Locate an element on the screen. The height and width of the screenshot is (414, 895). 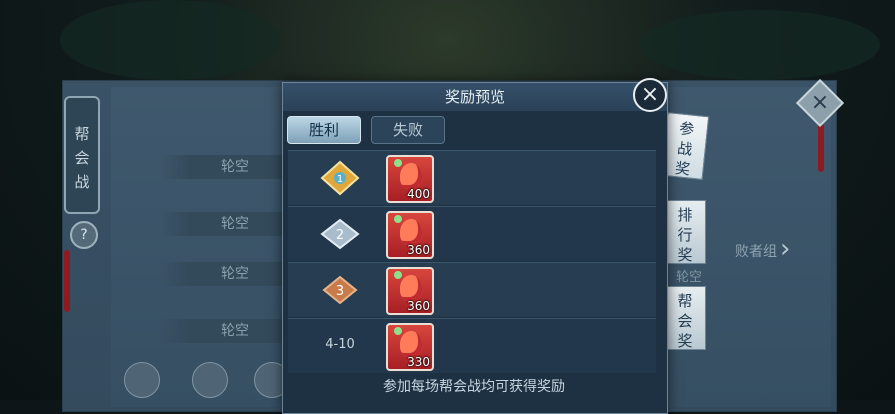
tab-char: 行 is located at coordinates (685, 235).